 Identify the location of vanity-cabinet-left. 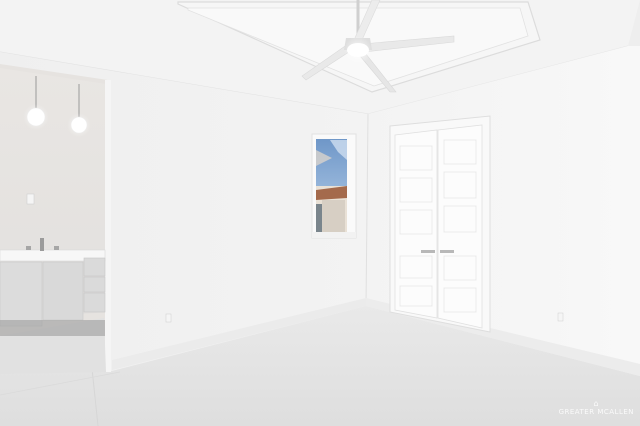
(21, 294).